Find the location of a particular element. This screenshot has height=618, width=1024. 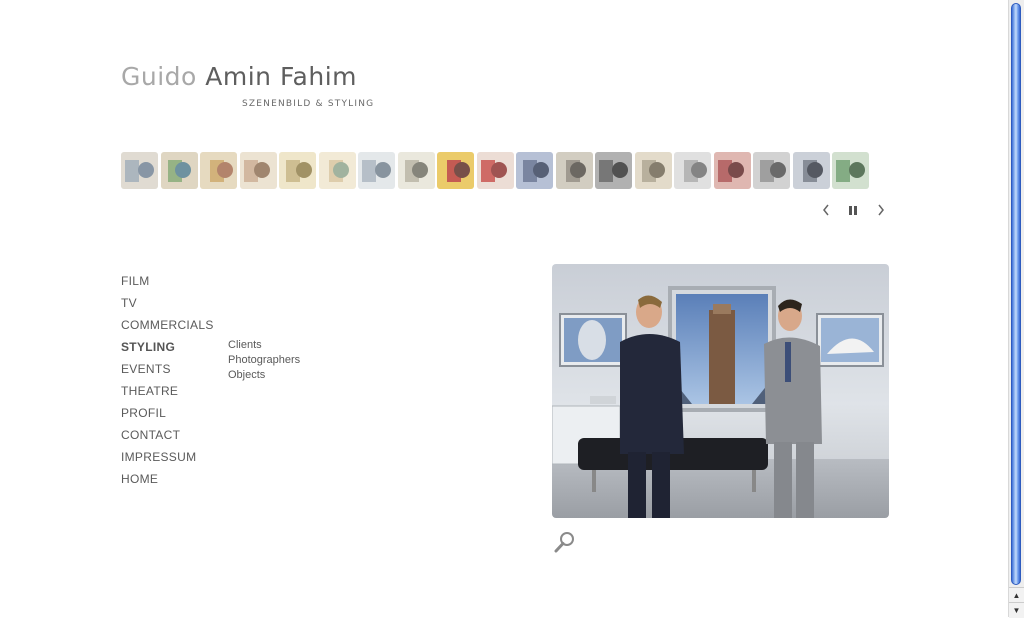

nav-item-profil: PROFIL is located at coordinates (167, 413).